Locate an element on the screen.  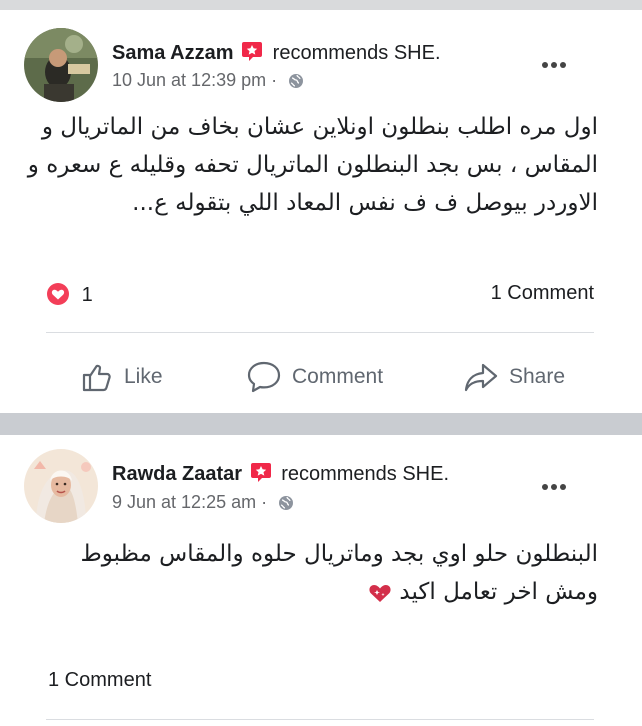
share-arrow-icon is located at coordinates (481, 377).